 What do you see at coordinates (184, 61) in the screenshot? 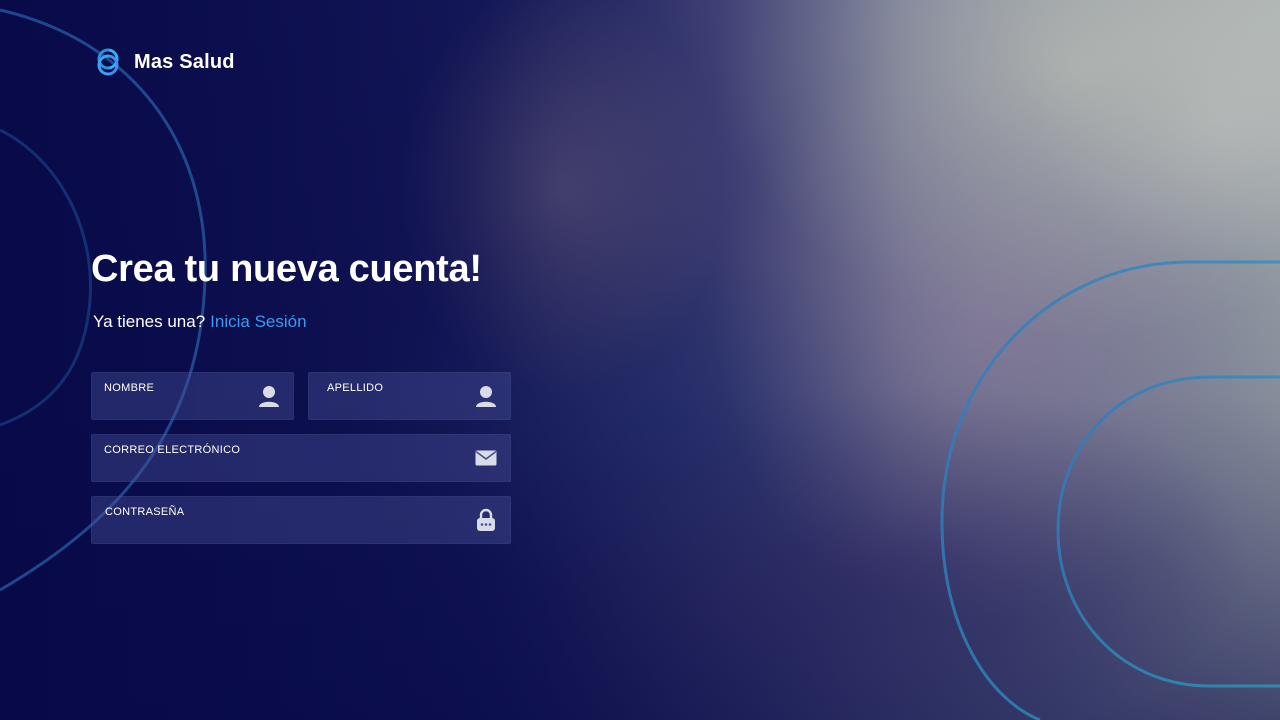
I see `brand-name: Mas Salud` at bounding box center [184, 61].